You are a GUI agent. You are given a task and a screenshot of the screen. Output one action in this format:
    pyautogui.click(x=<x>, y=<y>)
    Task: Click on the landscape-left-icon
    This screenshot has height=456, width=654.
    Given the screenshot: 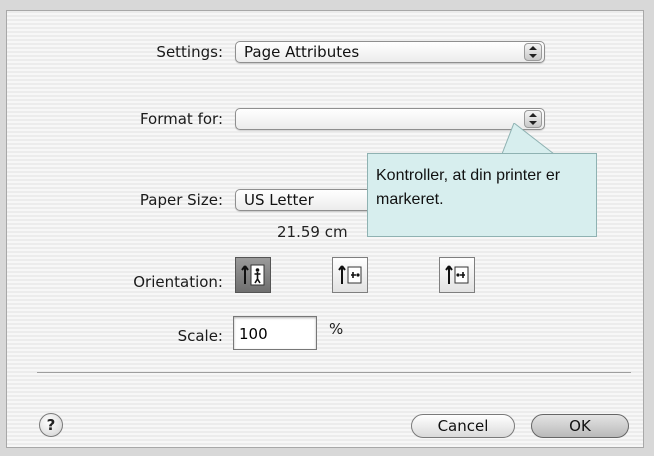 What is the action you would take?
    pyautogui.click(x=350, y=274)
    